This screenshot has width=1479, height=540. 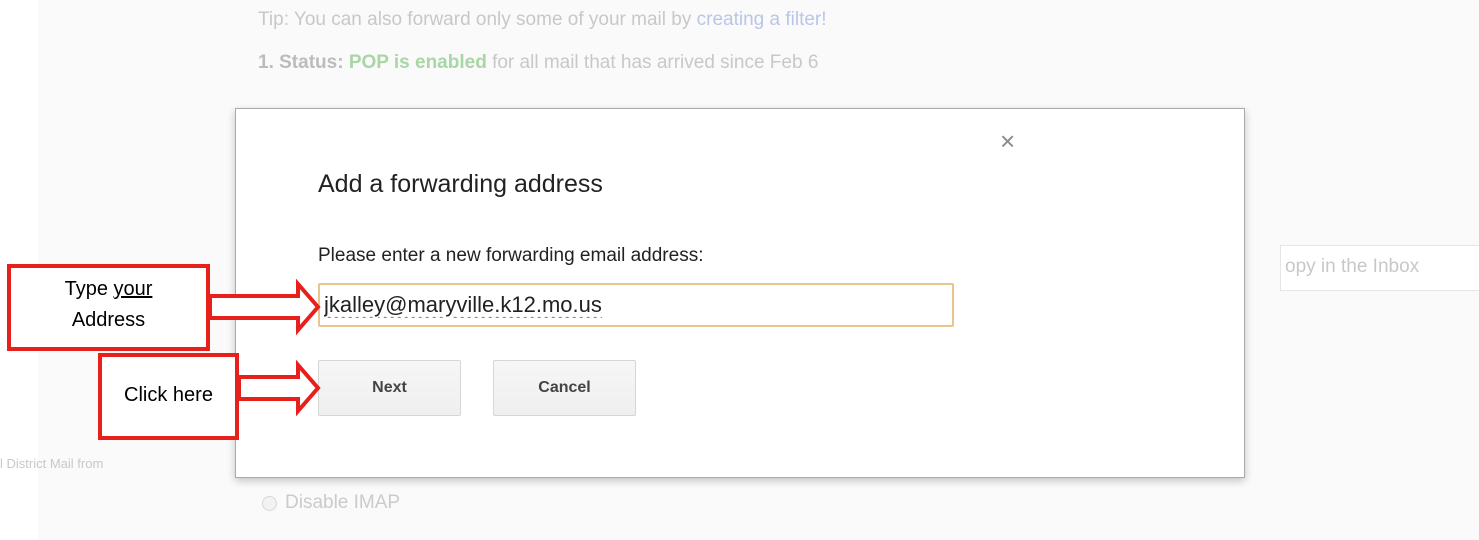 I want to click on disable-imap-radio, so click(x=269, y=503).